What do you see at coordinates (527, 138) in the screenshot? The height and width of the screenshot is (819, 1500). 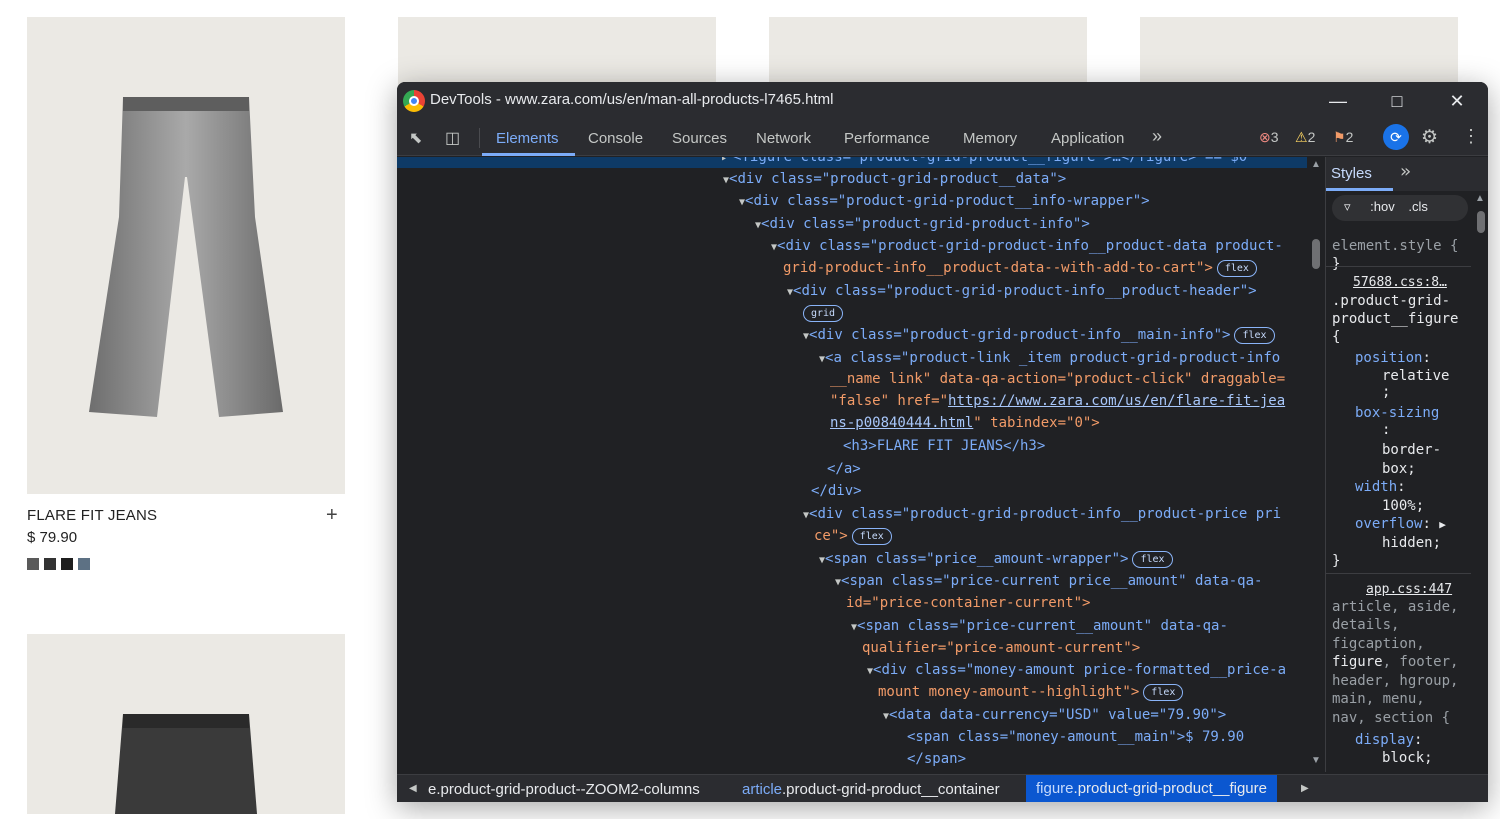 I see `tab-elements: Elements` at bounding box center [527, 138].